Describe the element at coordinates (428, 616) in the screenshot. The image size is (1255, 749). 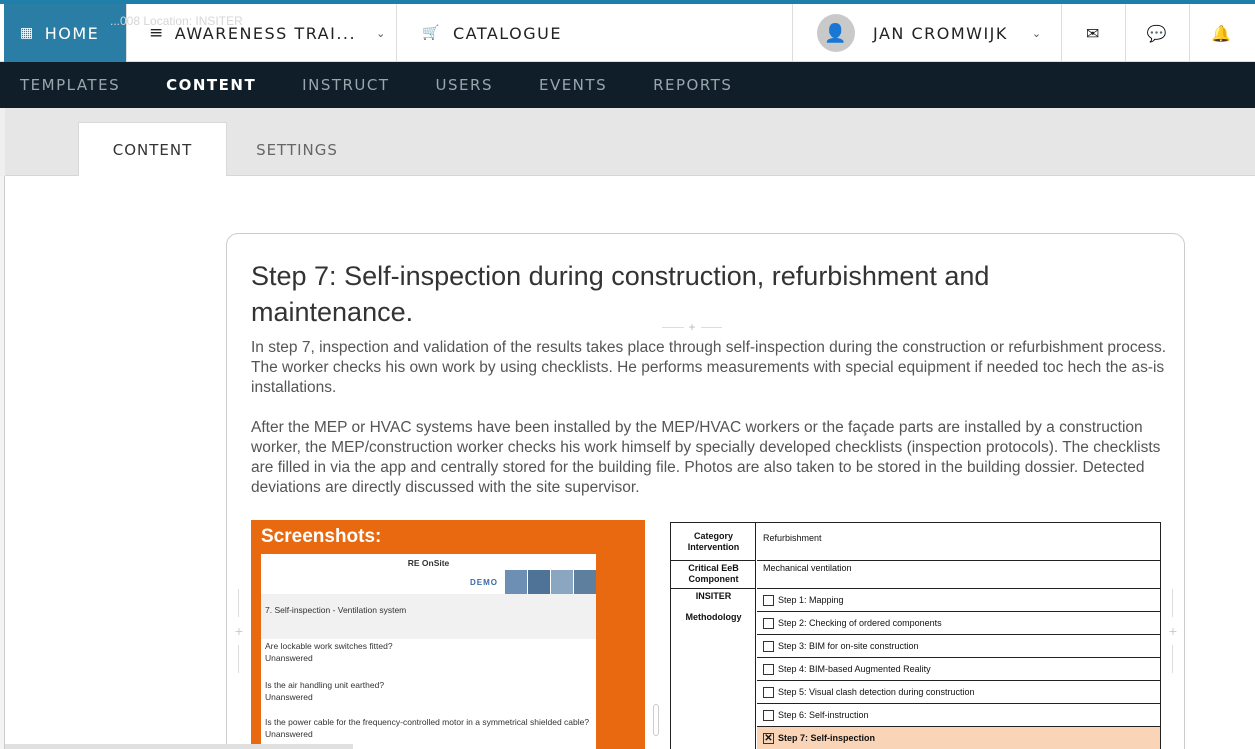
I see `checklist-header: 7. Self-inspection - Ventilation system` at that location.